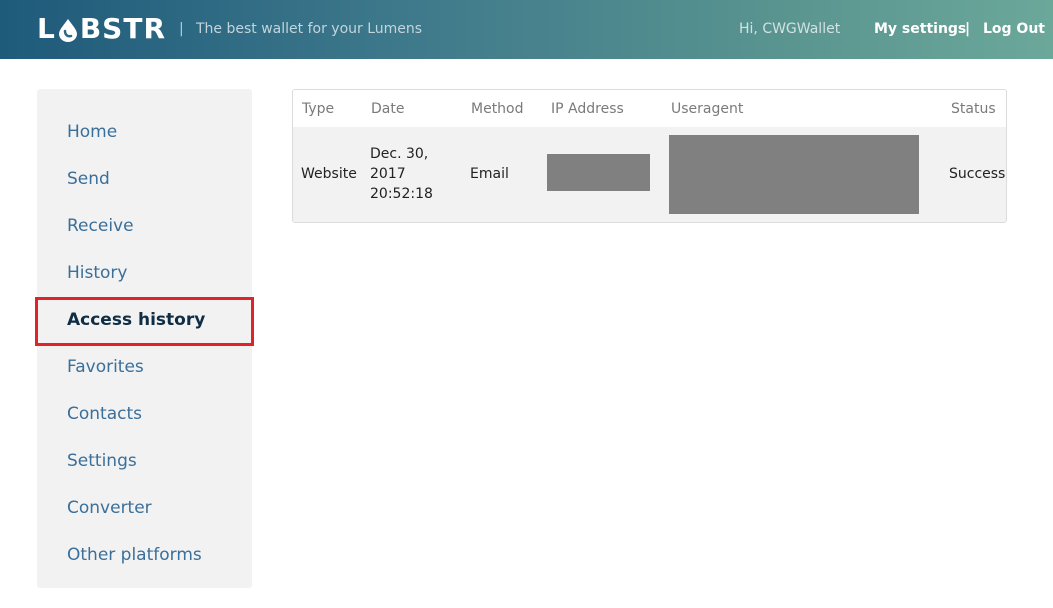  I want to click on logo-text-bstr: BSTR, so click(123, 28).